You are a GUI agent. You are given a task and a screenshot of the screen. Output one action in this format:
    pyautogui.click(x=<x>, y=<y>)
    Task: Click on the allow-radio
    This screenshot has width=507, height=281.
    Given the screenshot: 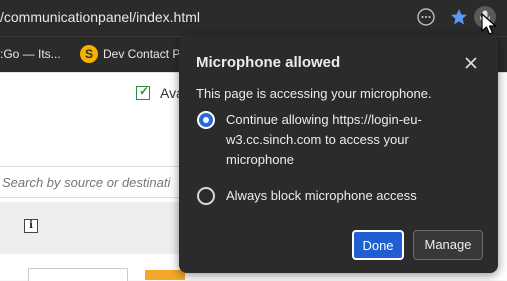 What is the action you would take?
    pyautogui.click(x=206, y=120)
    